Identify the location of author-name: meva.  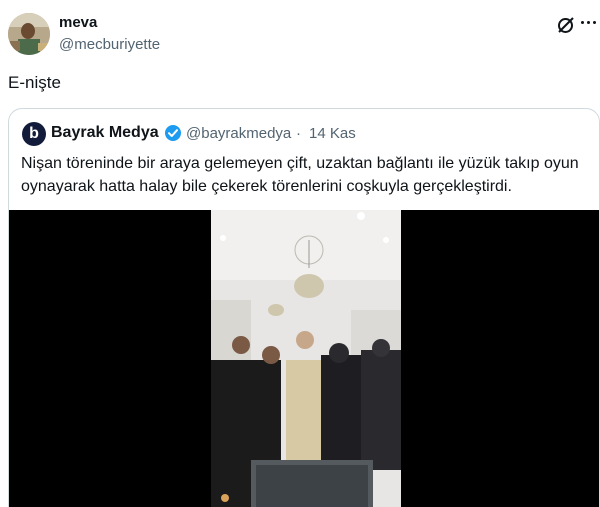
(78, 22).